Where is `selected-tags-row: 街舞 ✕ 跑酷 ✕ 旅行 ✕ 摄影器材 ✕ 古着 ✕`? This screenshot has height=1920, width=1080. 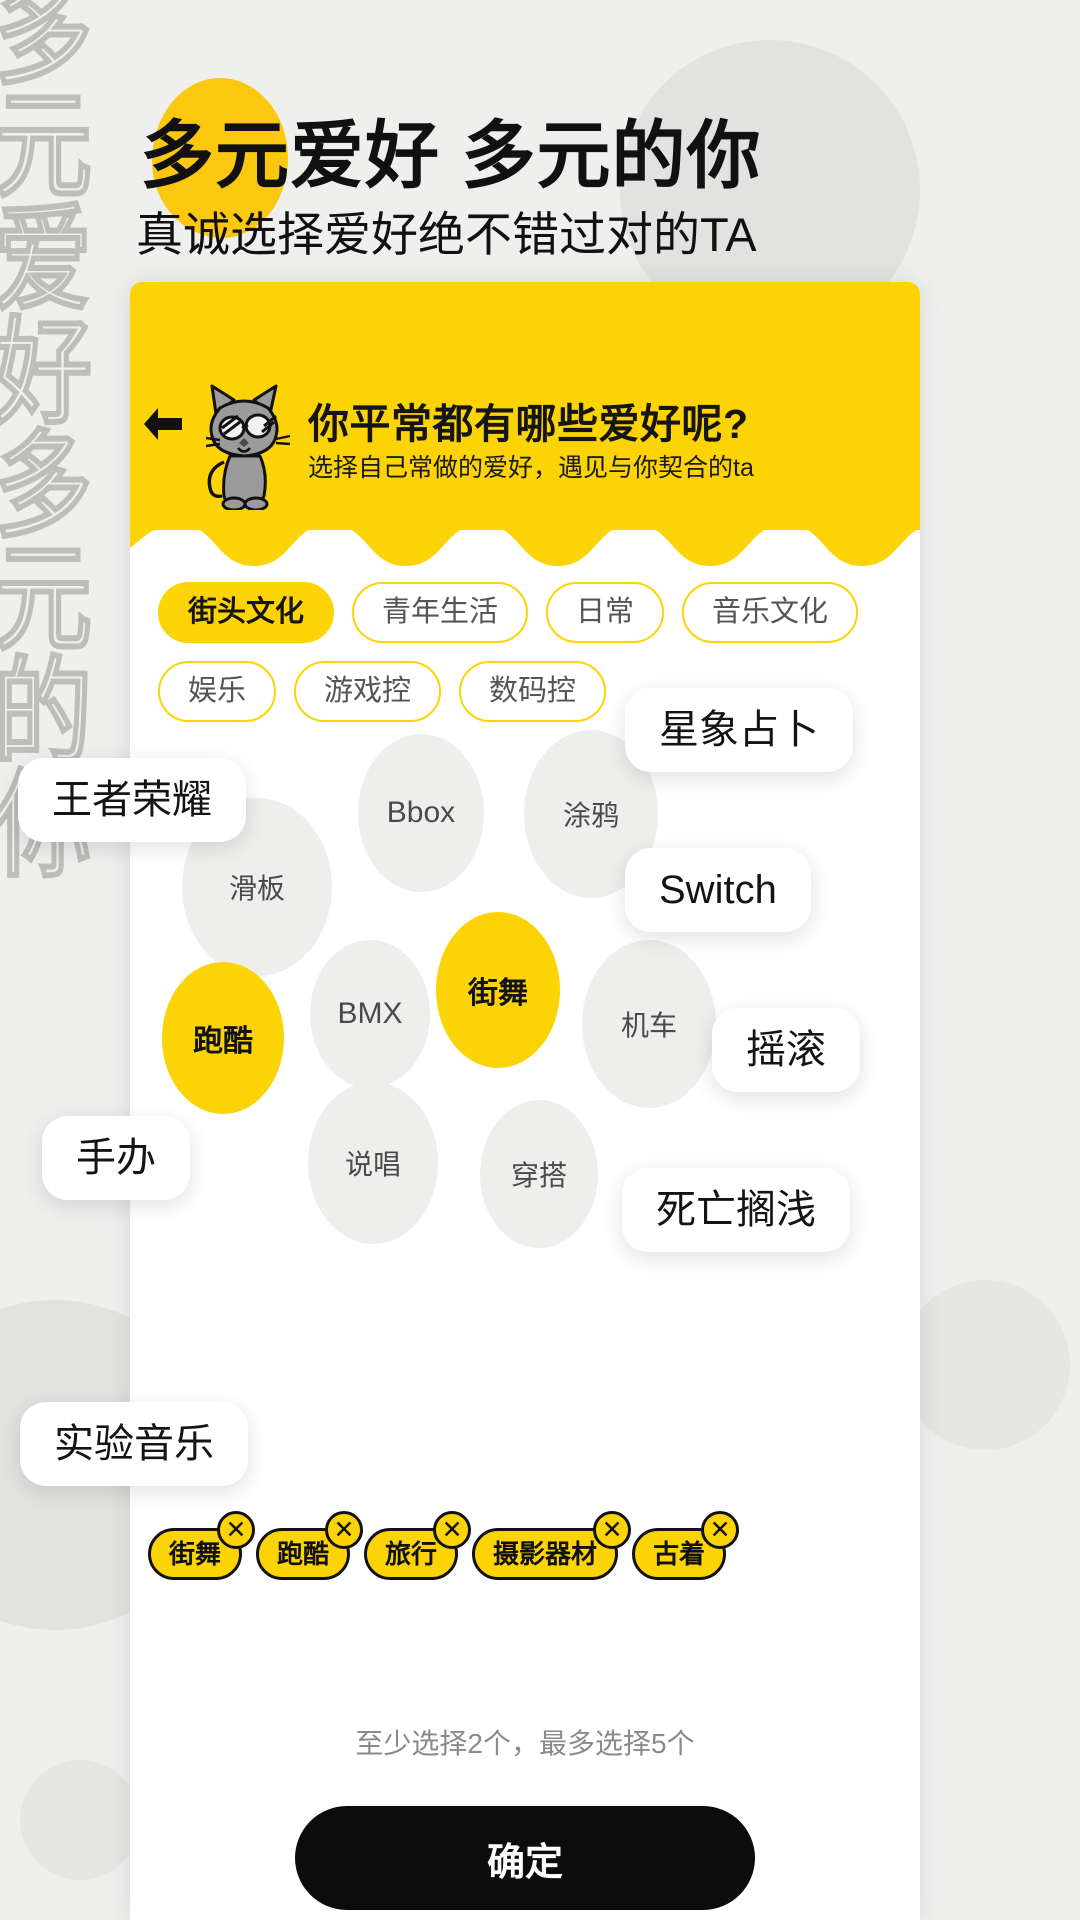 selected-tags-row: 街舞 ✕ 跑酷 ✕ 旅行 ✕ 摄影器材 ✕ 古着 ✕ is located at coordinates (530, 1545).